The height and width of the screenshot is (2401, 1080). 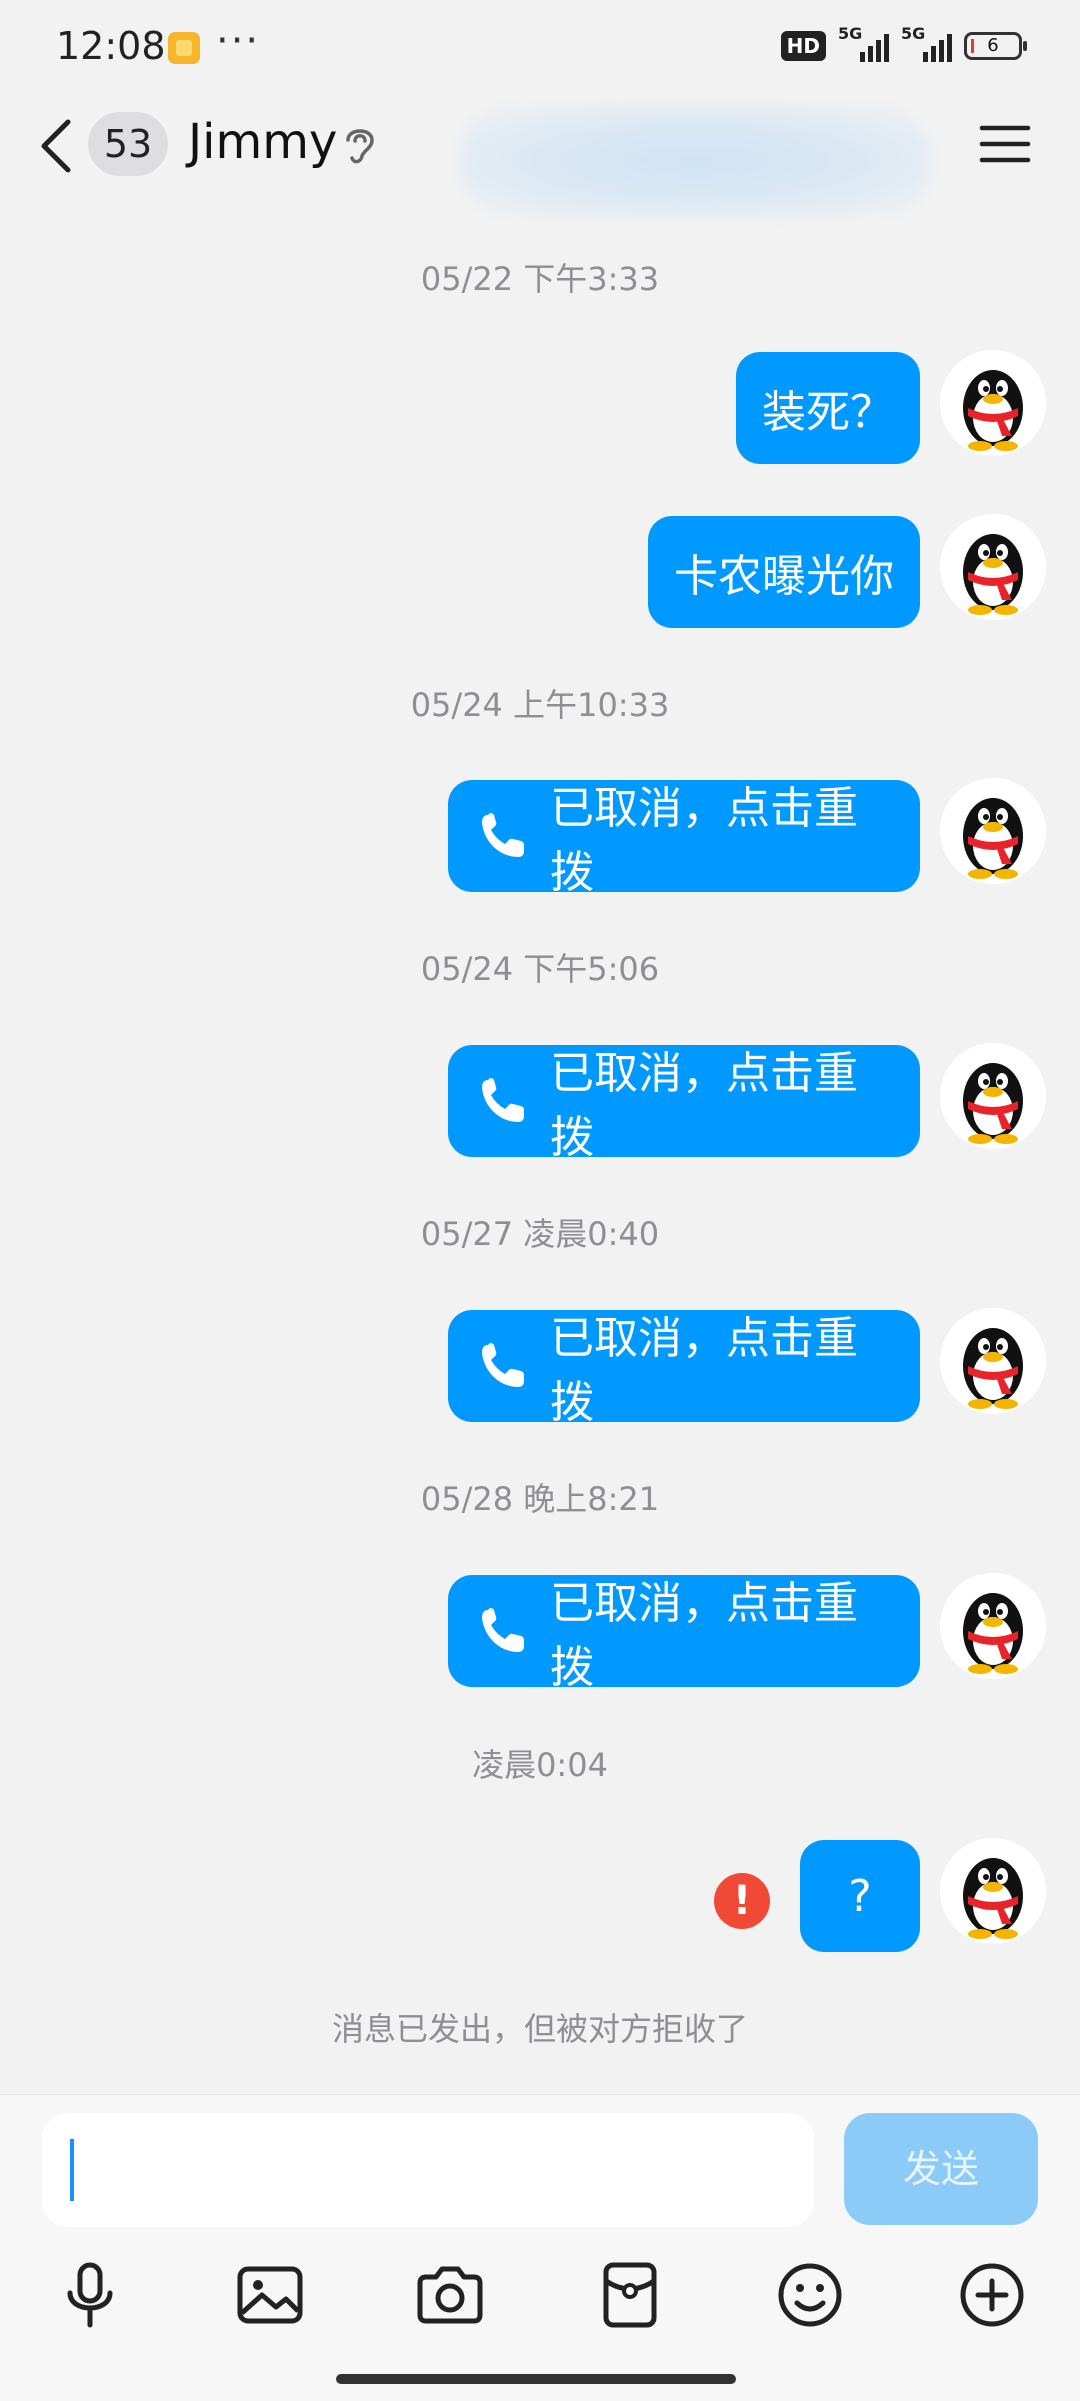 I want to click on microphone-icon, so click(x=90, y=2295).